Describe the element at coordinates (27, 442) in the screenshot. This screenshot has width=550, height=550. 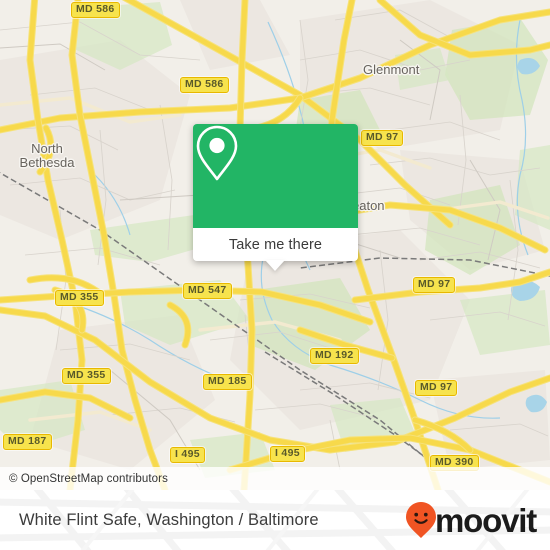
I see `road-shield-md-187: MD 187` at that location.